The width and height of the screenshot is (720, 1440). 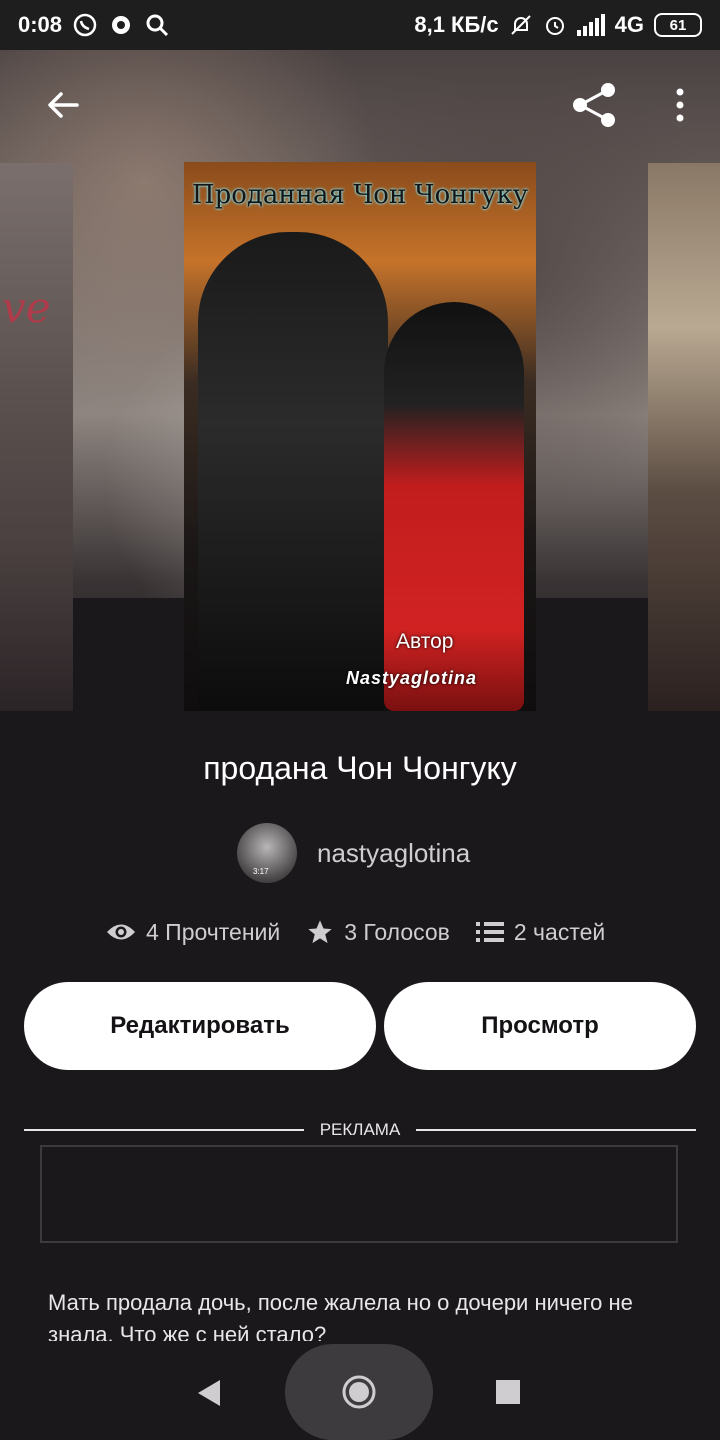 I want to click on battery-icon: 61, so click(x=678, y=25).